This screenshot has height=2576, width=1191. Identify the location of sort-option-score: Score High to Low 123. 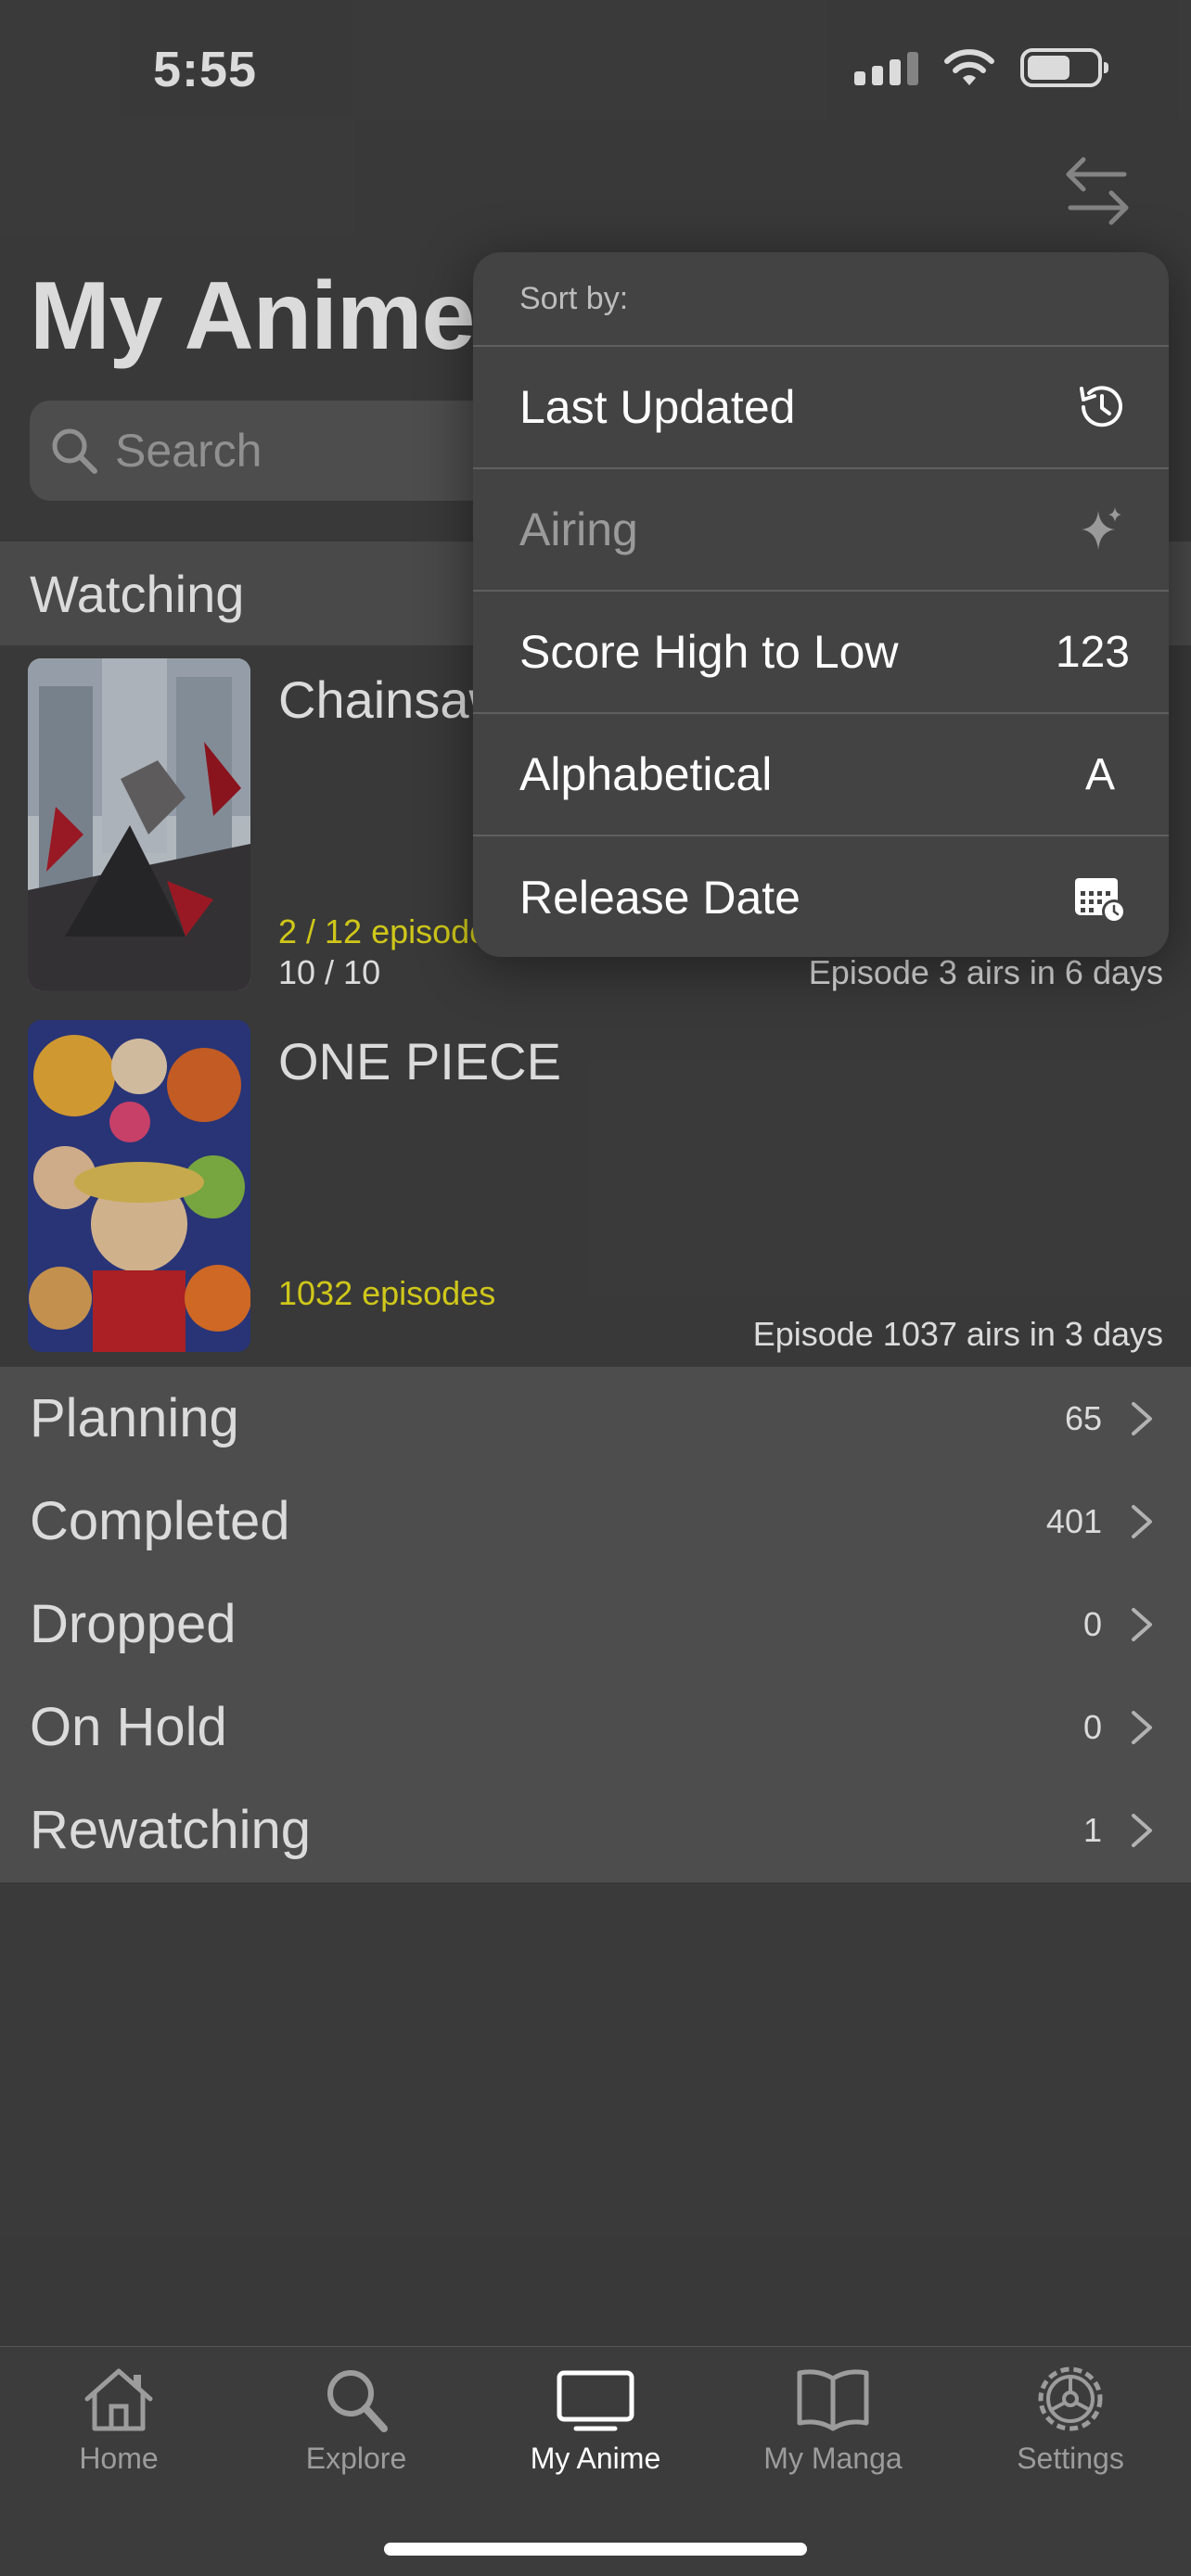
(821, 653).